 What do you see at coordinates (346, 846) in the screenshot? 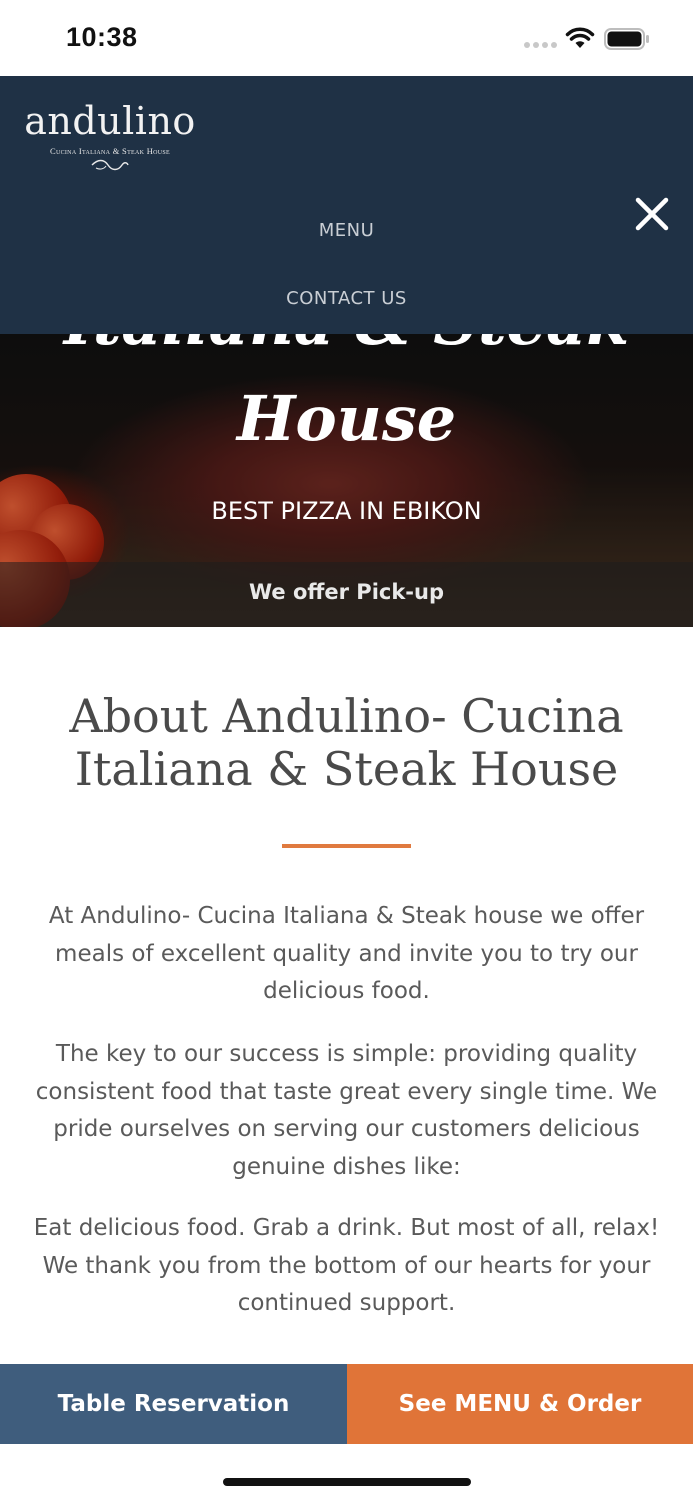
I see `title-divider` at bounding box center [346, 846].